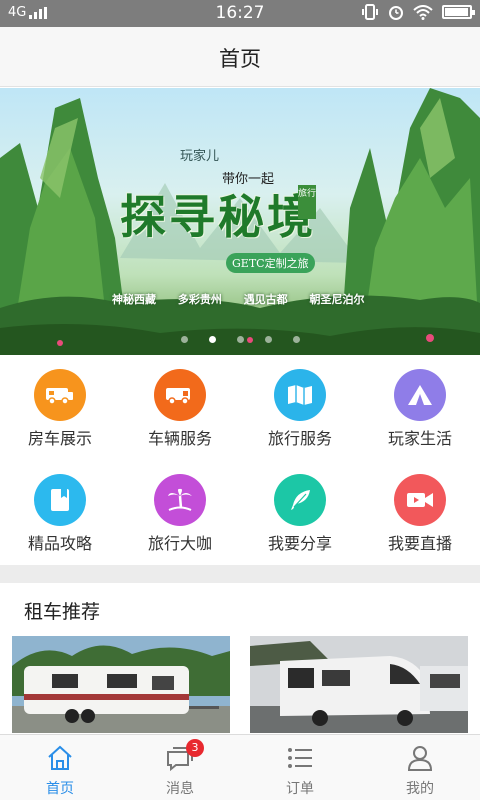 The height and width of the screenshot is (800, 480). What do you see at coordinates (218, 217) in the screenshot?
I see `banner-headline: 探寻秘境` at bounding box center [218, 217].